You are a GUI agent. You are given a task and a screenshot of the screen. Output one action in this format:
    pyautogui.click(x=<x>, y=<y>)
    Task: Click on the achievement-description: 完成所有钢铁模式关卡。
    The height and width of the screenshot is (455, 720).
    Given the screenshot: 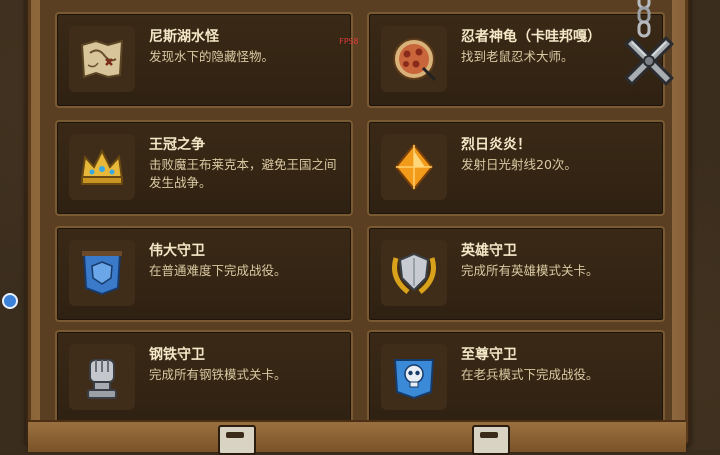 What is the action you would take?
    pyautogui.click(x=218, y=374)
    